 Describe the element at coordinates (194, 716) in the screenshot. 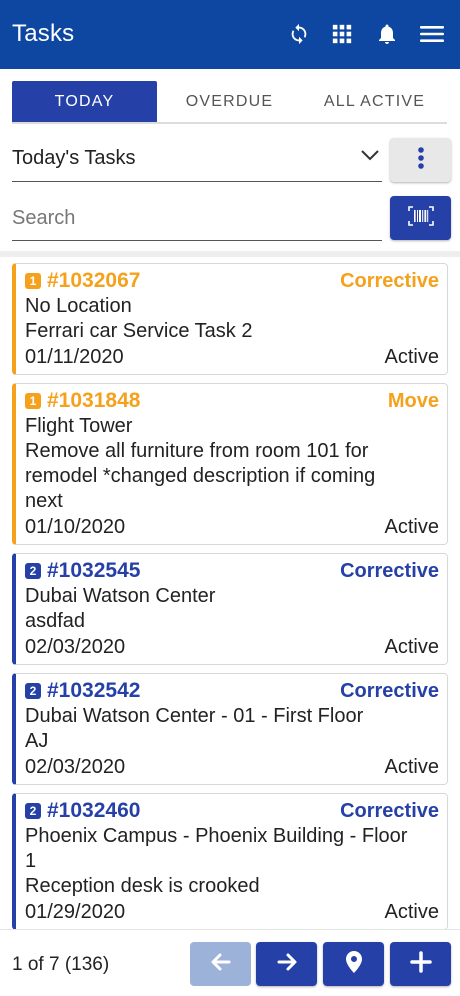

I see `task-location: Dubai Watson Center - 01 - First Floor` at that location.